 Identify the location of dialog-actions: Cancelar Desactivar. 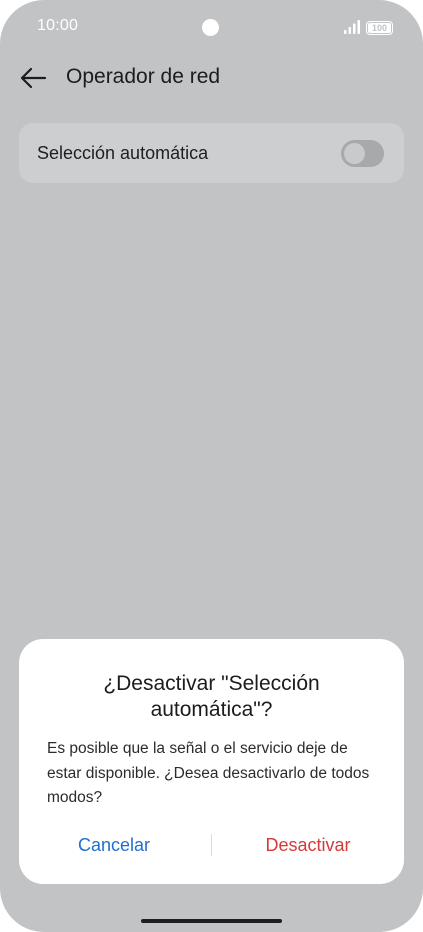
(211, 845).